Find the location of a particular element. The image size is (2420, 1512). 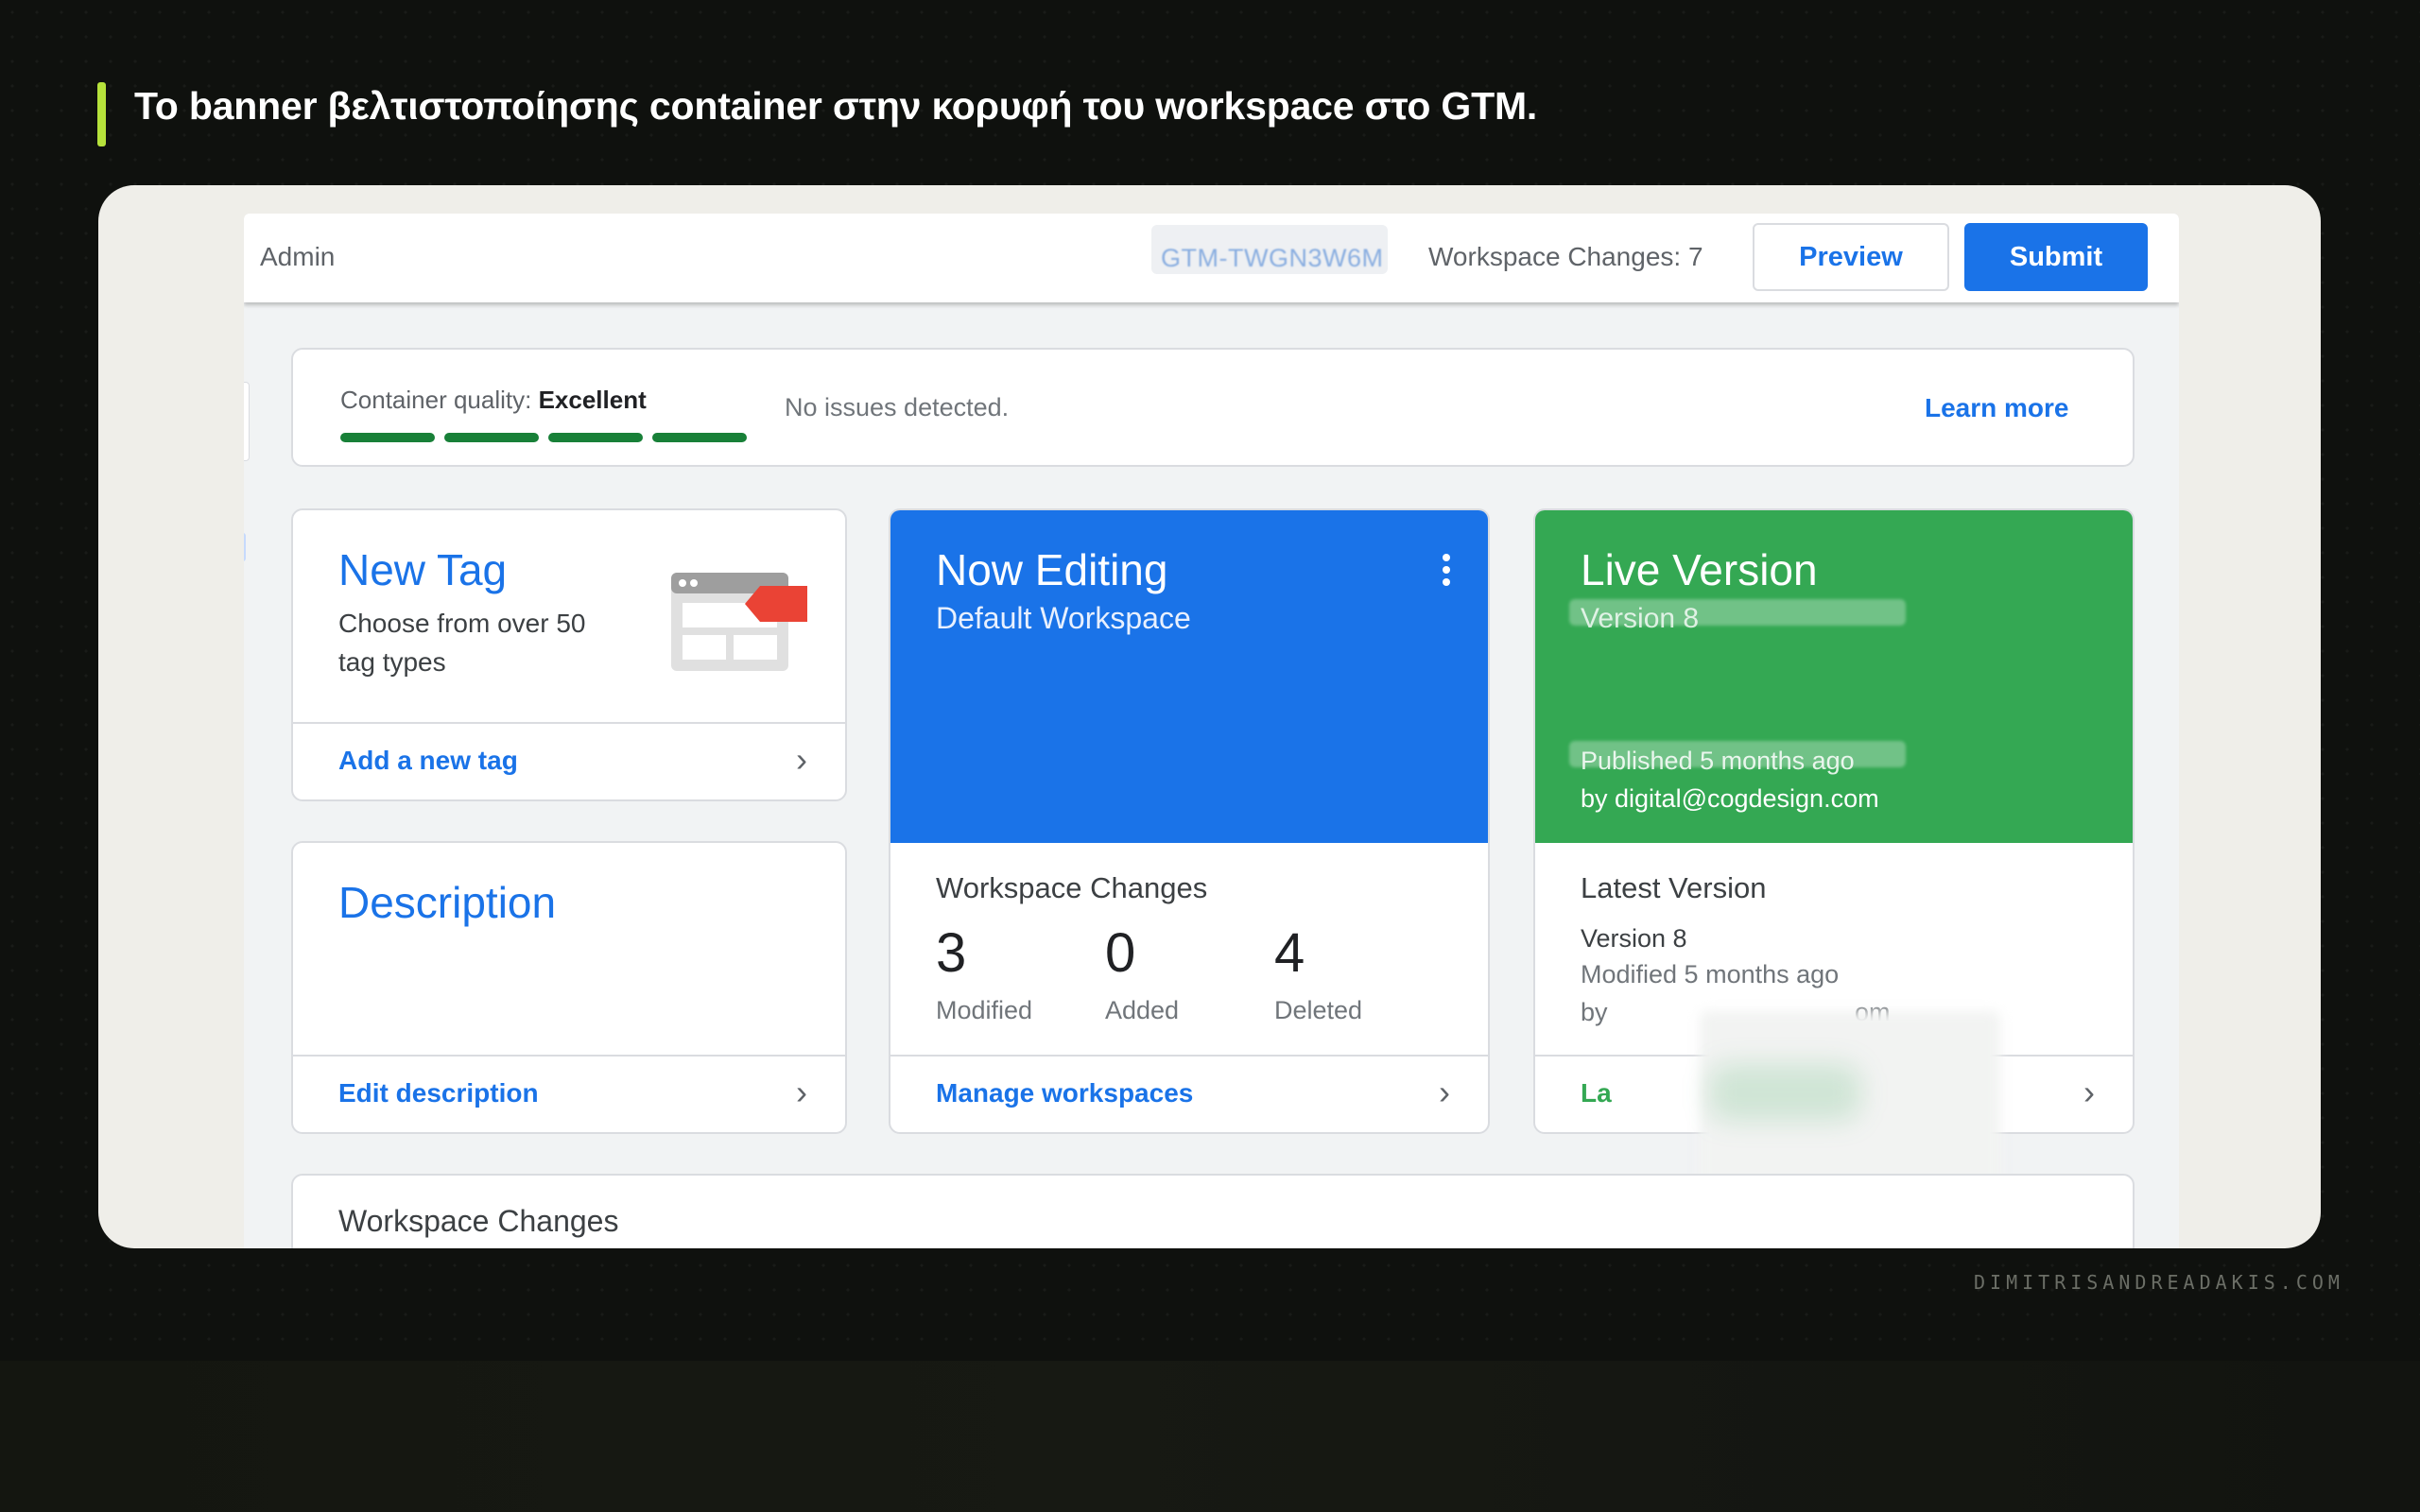

latest-version-modified: Modified 5 months ago is located at coordinates (1710, 974).